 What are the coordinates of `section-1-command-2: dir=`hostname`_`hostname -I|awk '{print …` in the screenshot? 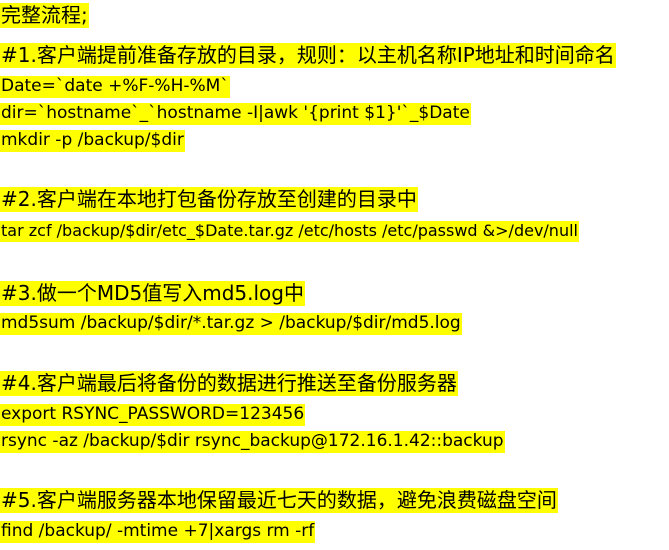 It's located at (235, 114).